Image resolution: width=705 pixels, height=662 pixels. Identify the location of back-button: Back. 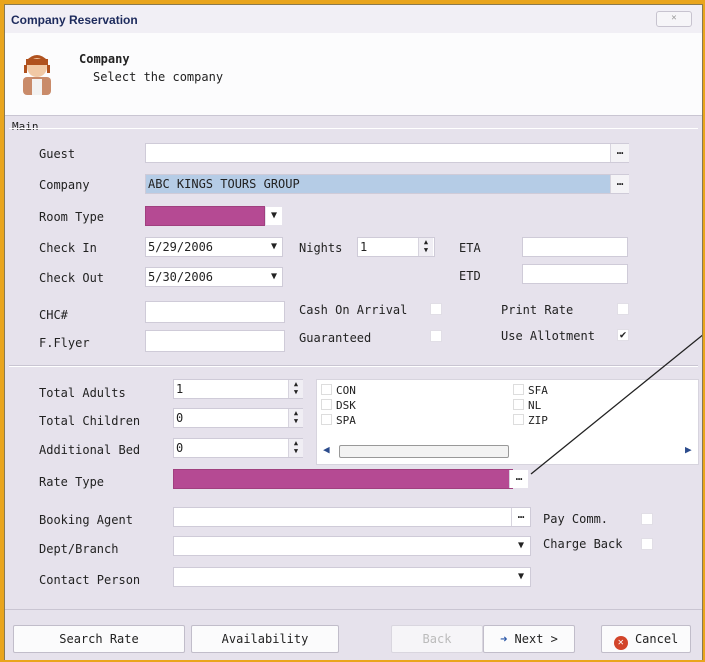
(437, 639).